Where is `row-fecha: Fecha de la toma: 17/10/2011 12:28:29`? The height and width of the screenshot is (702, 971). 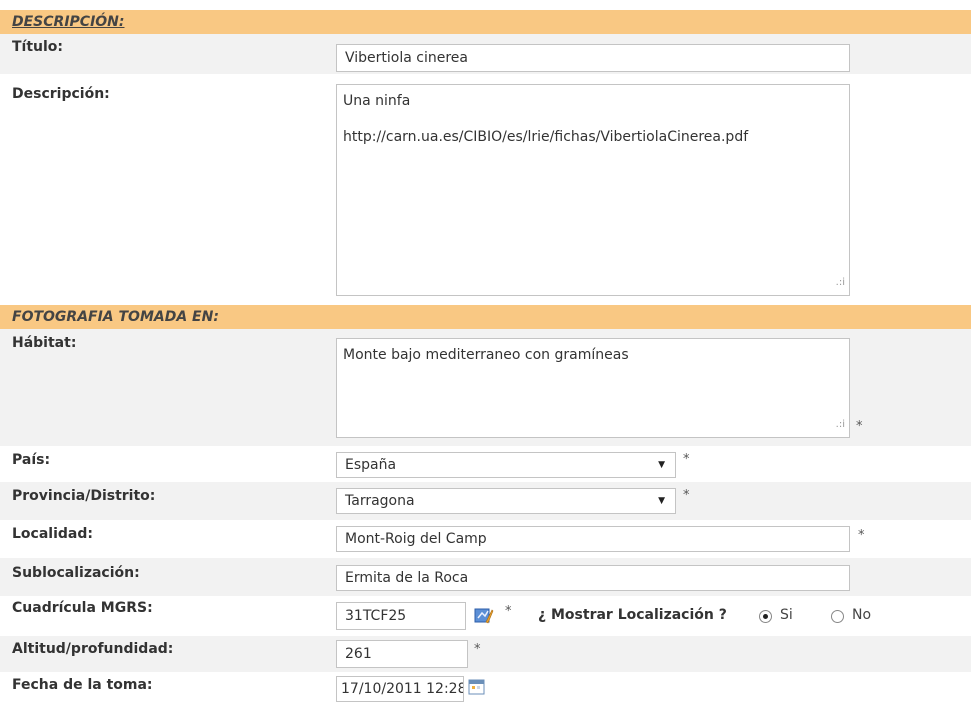 row-fecha: Fecha de la toma: 17/10/2011 12:28:29 is located at coordinates (485, 687).